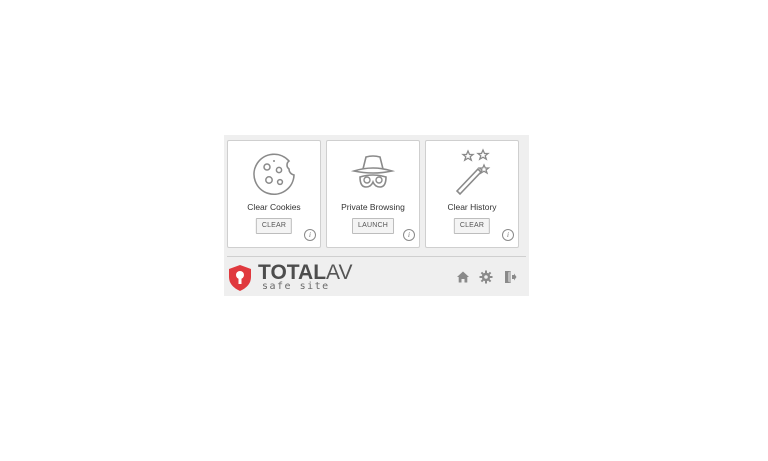 The width and height of the screenshot is (768, 461). Describe the element at coordinates (274, 207) in the screenshot. I see `card-label: Clear Cookies` at that location.